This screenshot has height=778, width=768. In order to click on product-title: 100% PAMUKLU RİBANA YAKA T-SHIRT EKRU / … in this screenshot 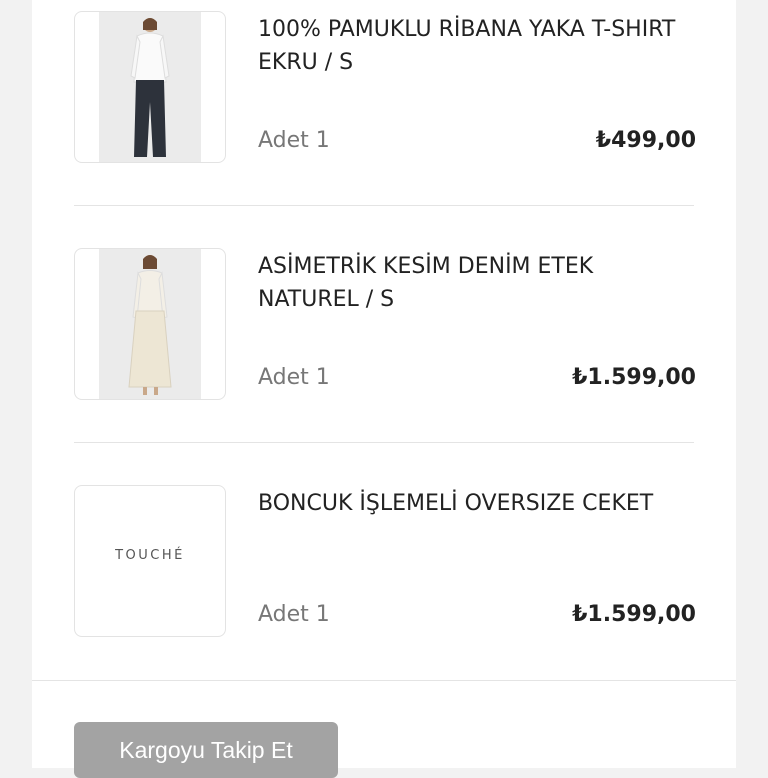, I will do `click(473, 46)`.